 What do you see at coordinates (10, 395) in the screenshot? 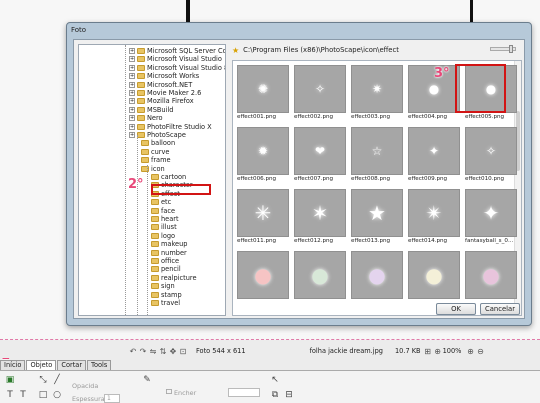
I see `text-tool-icon: T` at bounding box center [10, 395].